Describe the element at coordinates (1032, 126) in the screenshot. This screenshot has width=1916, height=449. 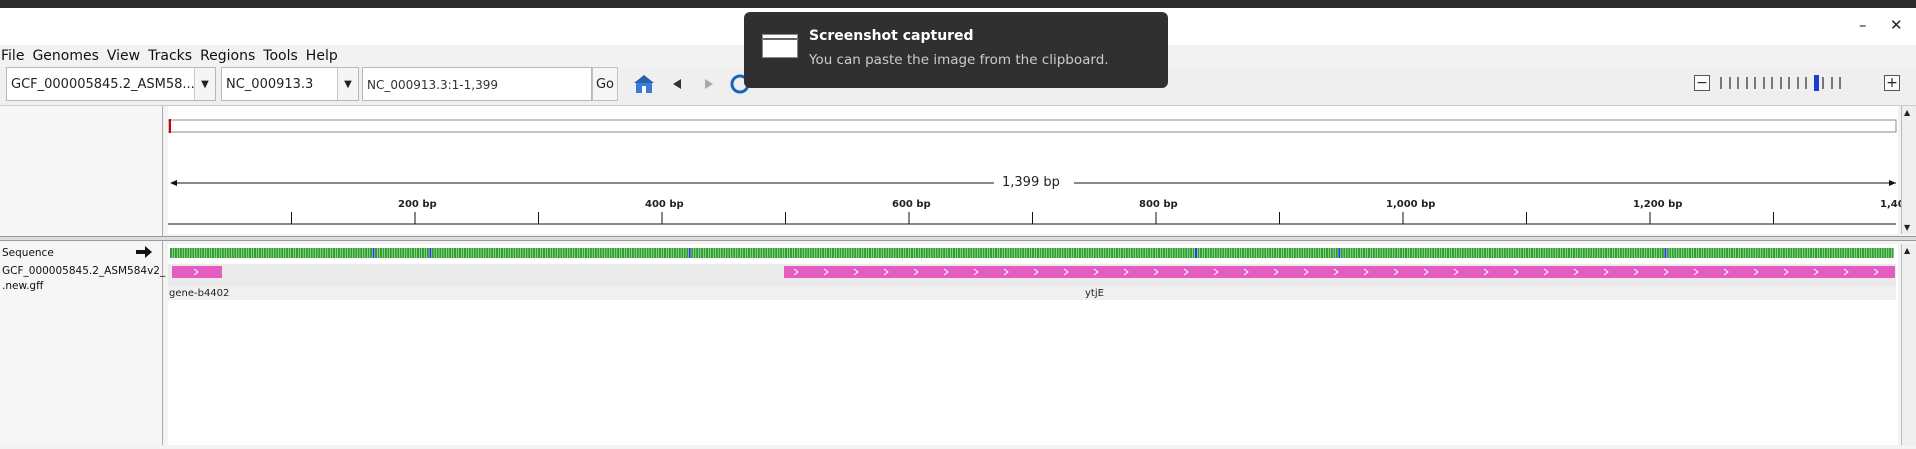
I see `chromosome-ideogram` at that location.